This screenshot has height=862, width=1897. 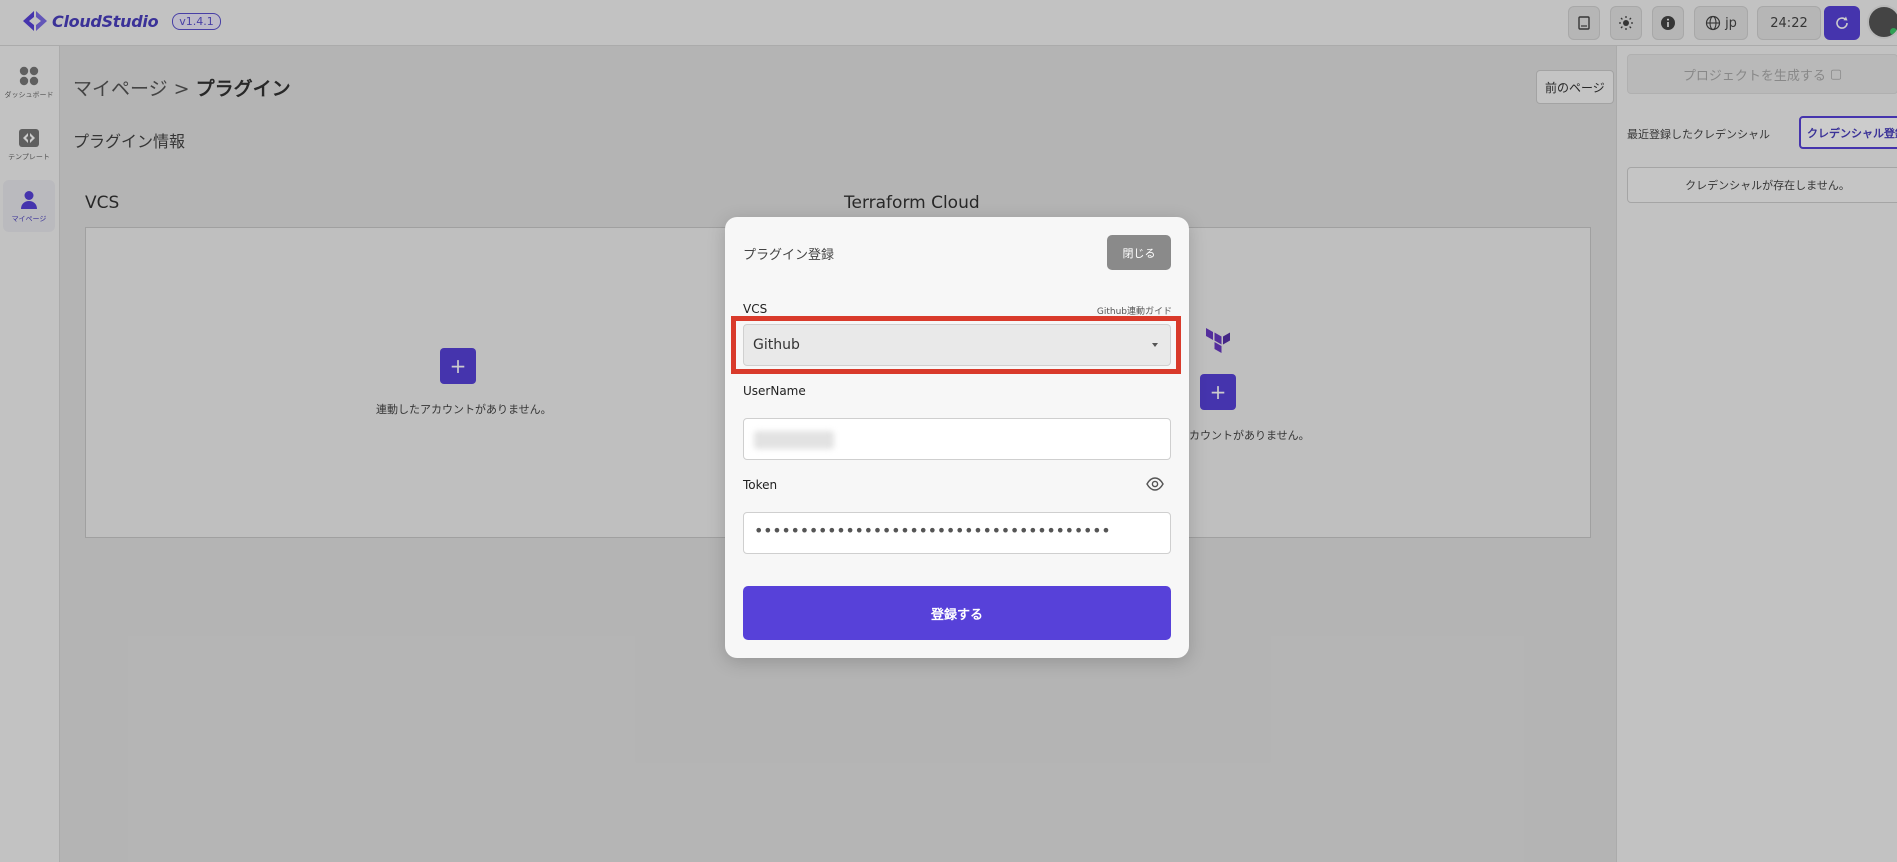 I want to click on vcs-selected-value: Github, so click(x=776, y=345).